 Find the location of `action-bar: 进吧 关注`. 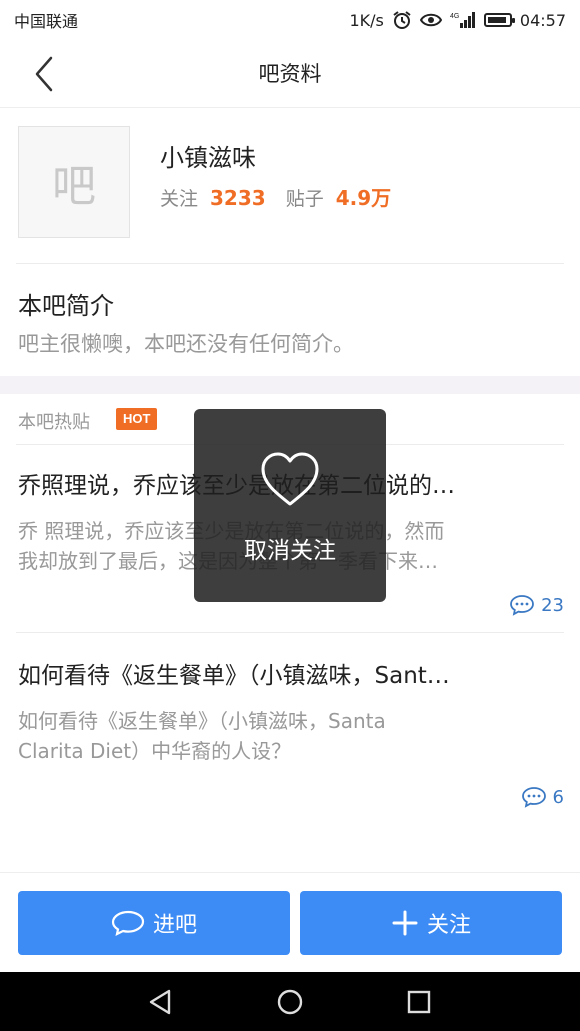

action-bar: 进吧 关注 is located at coordinates (290, 922).